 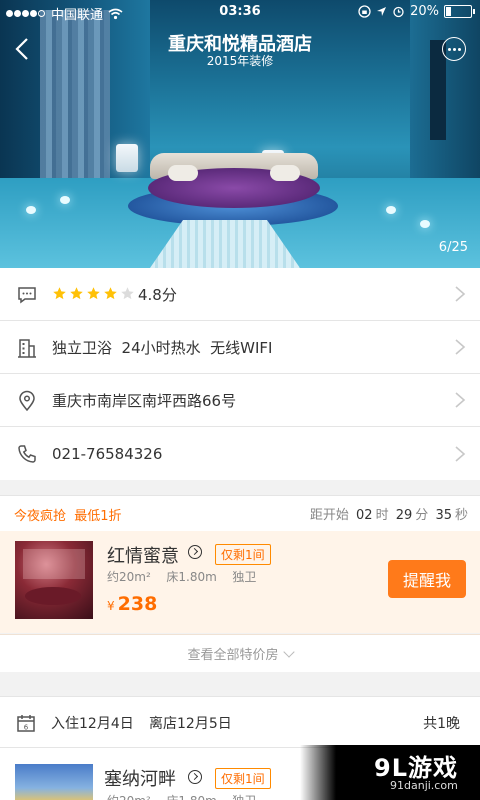 I want to click on countdown-prefix: 距开始, so click(x=329, y=515).